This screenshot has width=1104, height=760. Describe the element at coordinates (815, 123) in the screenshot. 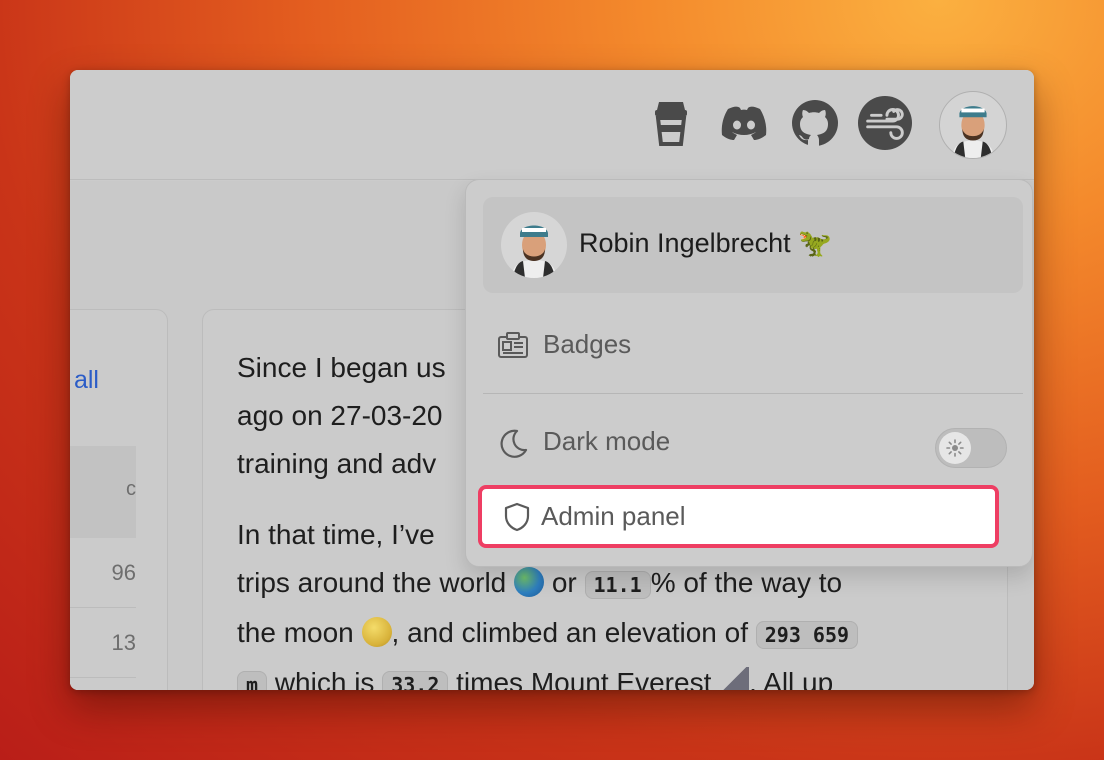

I see `github-icon` at that location.